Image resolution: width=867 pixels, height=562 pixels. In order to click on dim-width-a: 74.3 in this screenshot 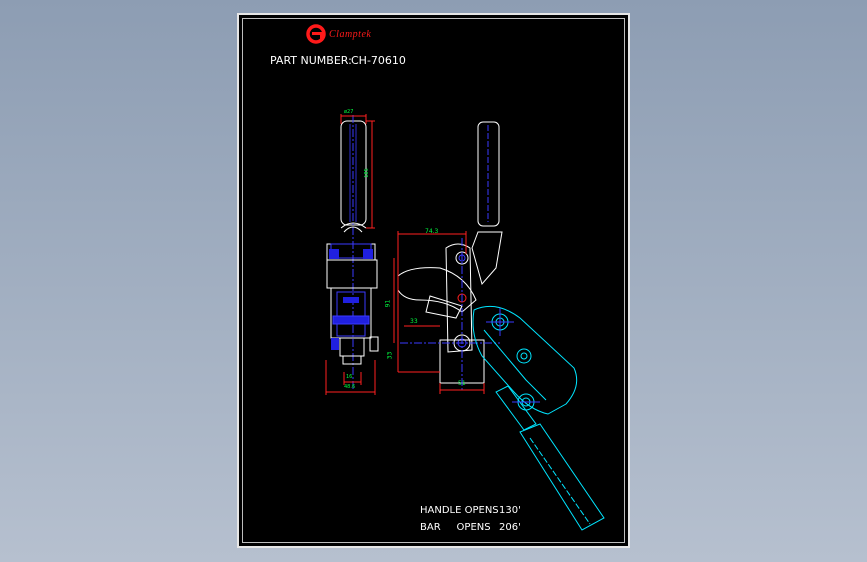, I will do `click(432, 231)`.